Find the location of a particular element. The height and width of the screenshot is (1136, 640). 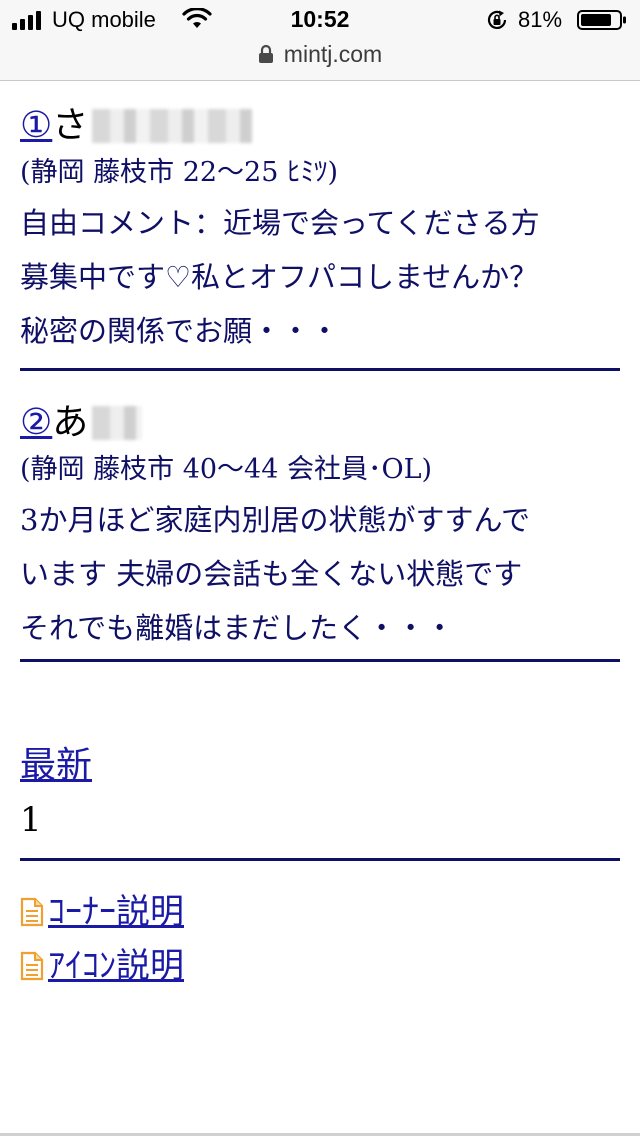

icon-info-link-row: ｱｲｺﾝ説明 is located at coordinates (320, 966).